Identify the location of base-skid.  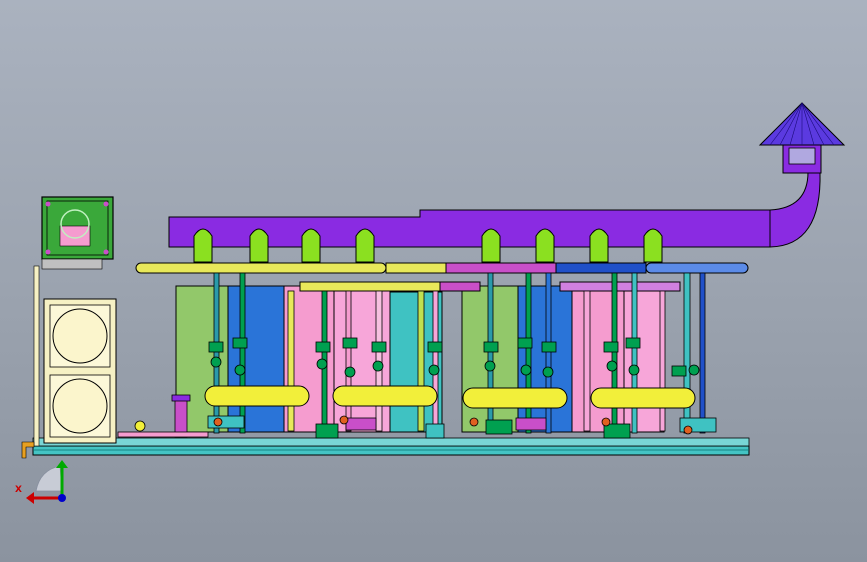
(391, 446).